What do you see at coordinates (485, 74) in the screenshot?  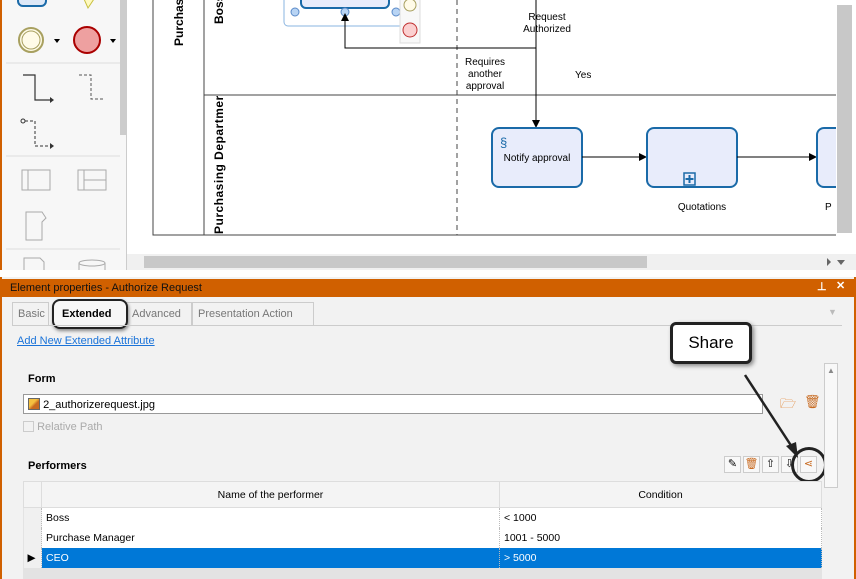 I see `flow-label: another` at bounding box center [485, 74].